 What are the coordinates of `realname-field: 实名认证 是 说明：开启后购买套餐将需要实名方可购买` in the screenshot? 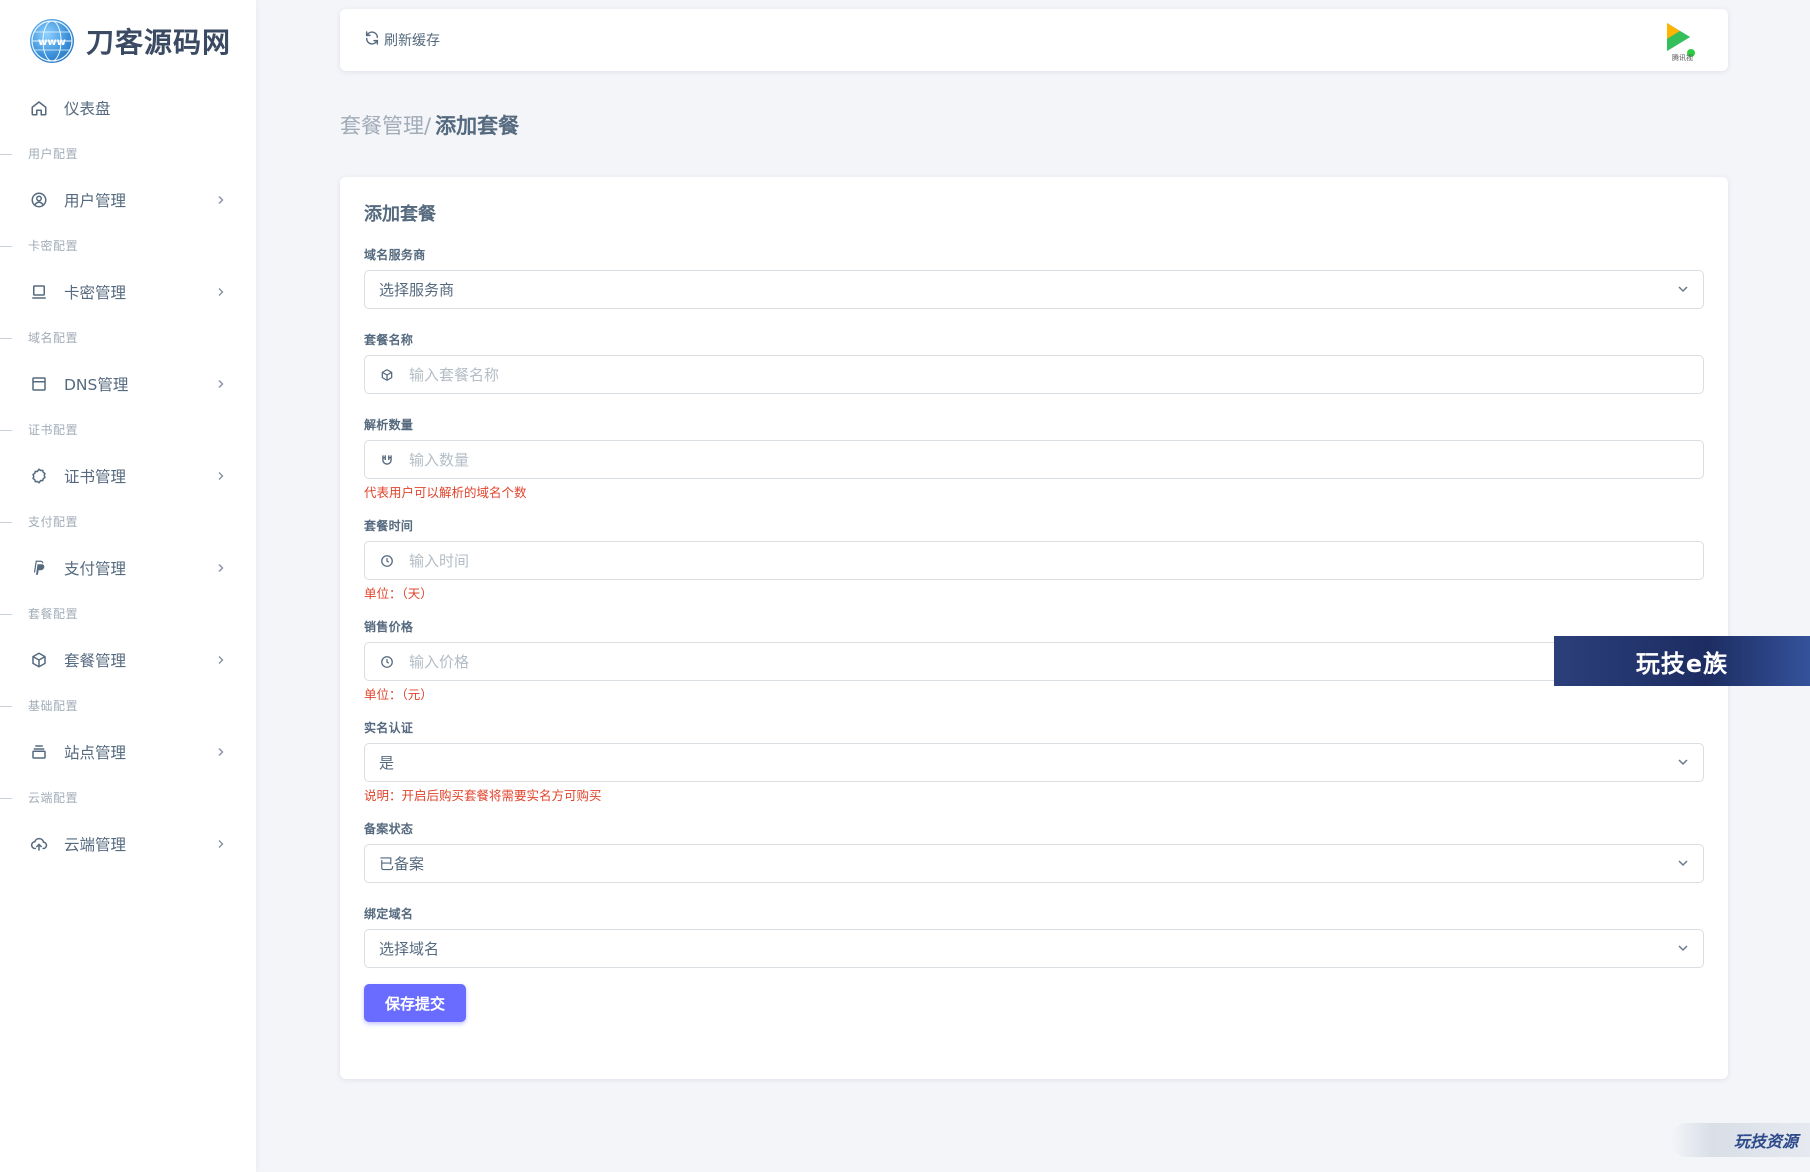 It's located at (1034, 762).